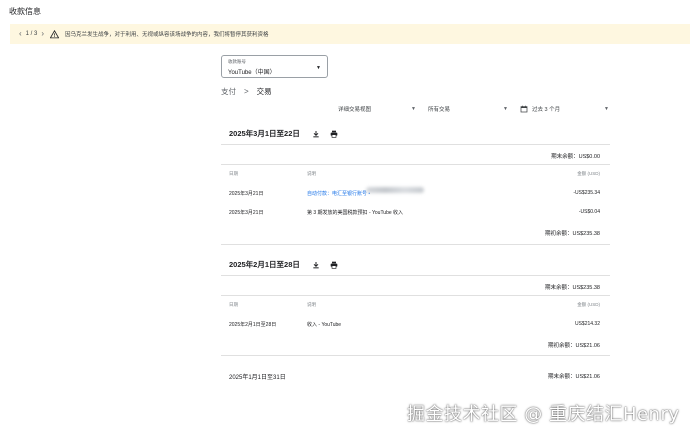 The height and width of the screenshot is (436, 690). I want to click on type-filter-value: 所有交易, so click(439, 110).